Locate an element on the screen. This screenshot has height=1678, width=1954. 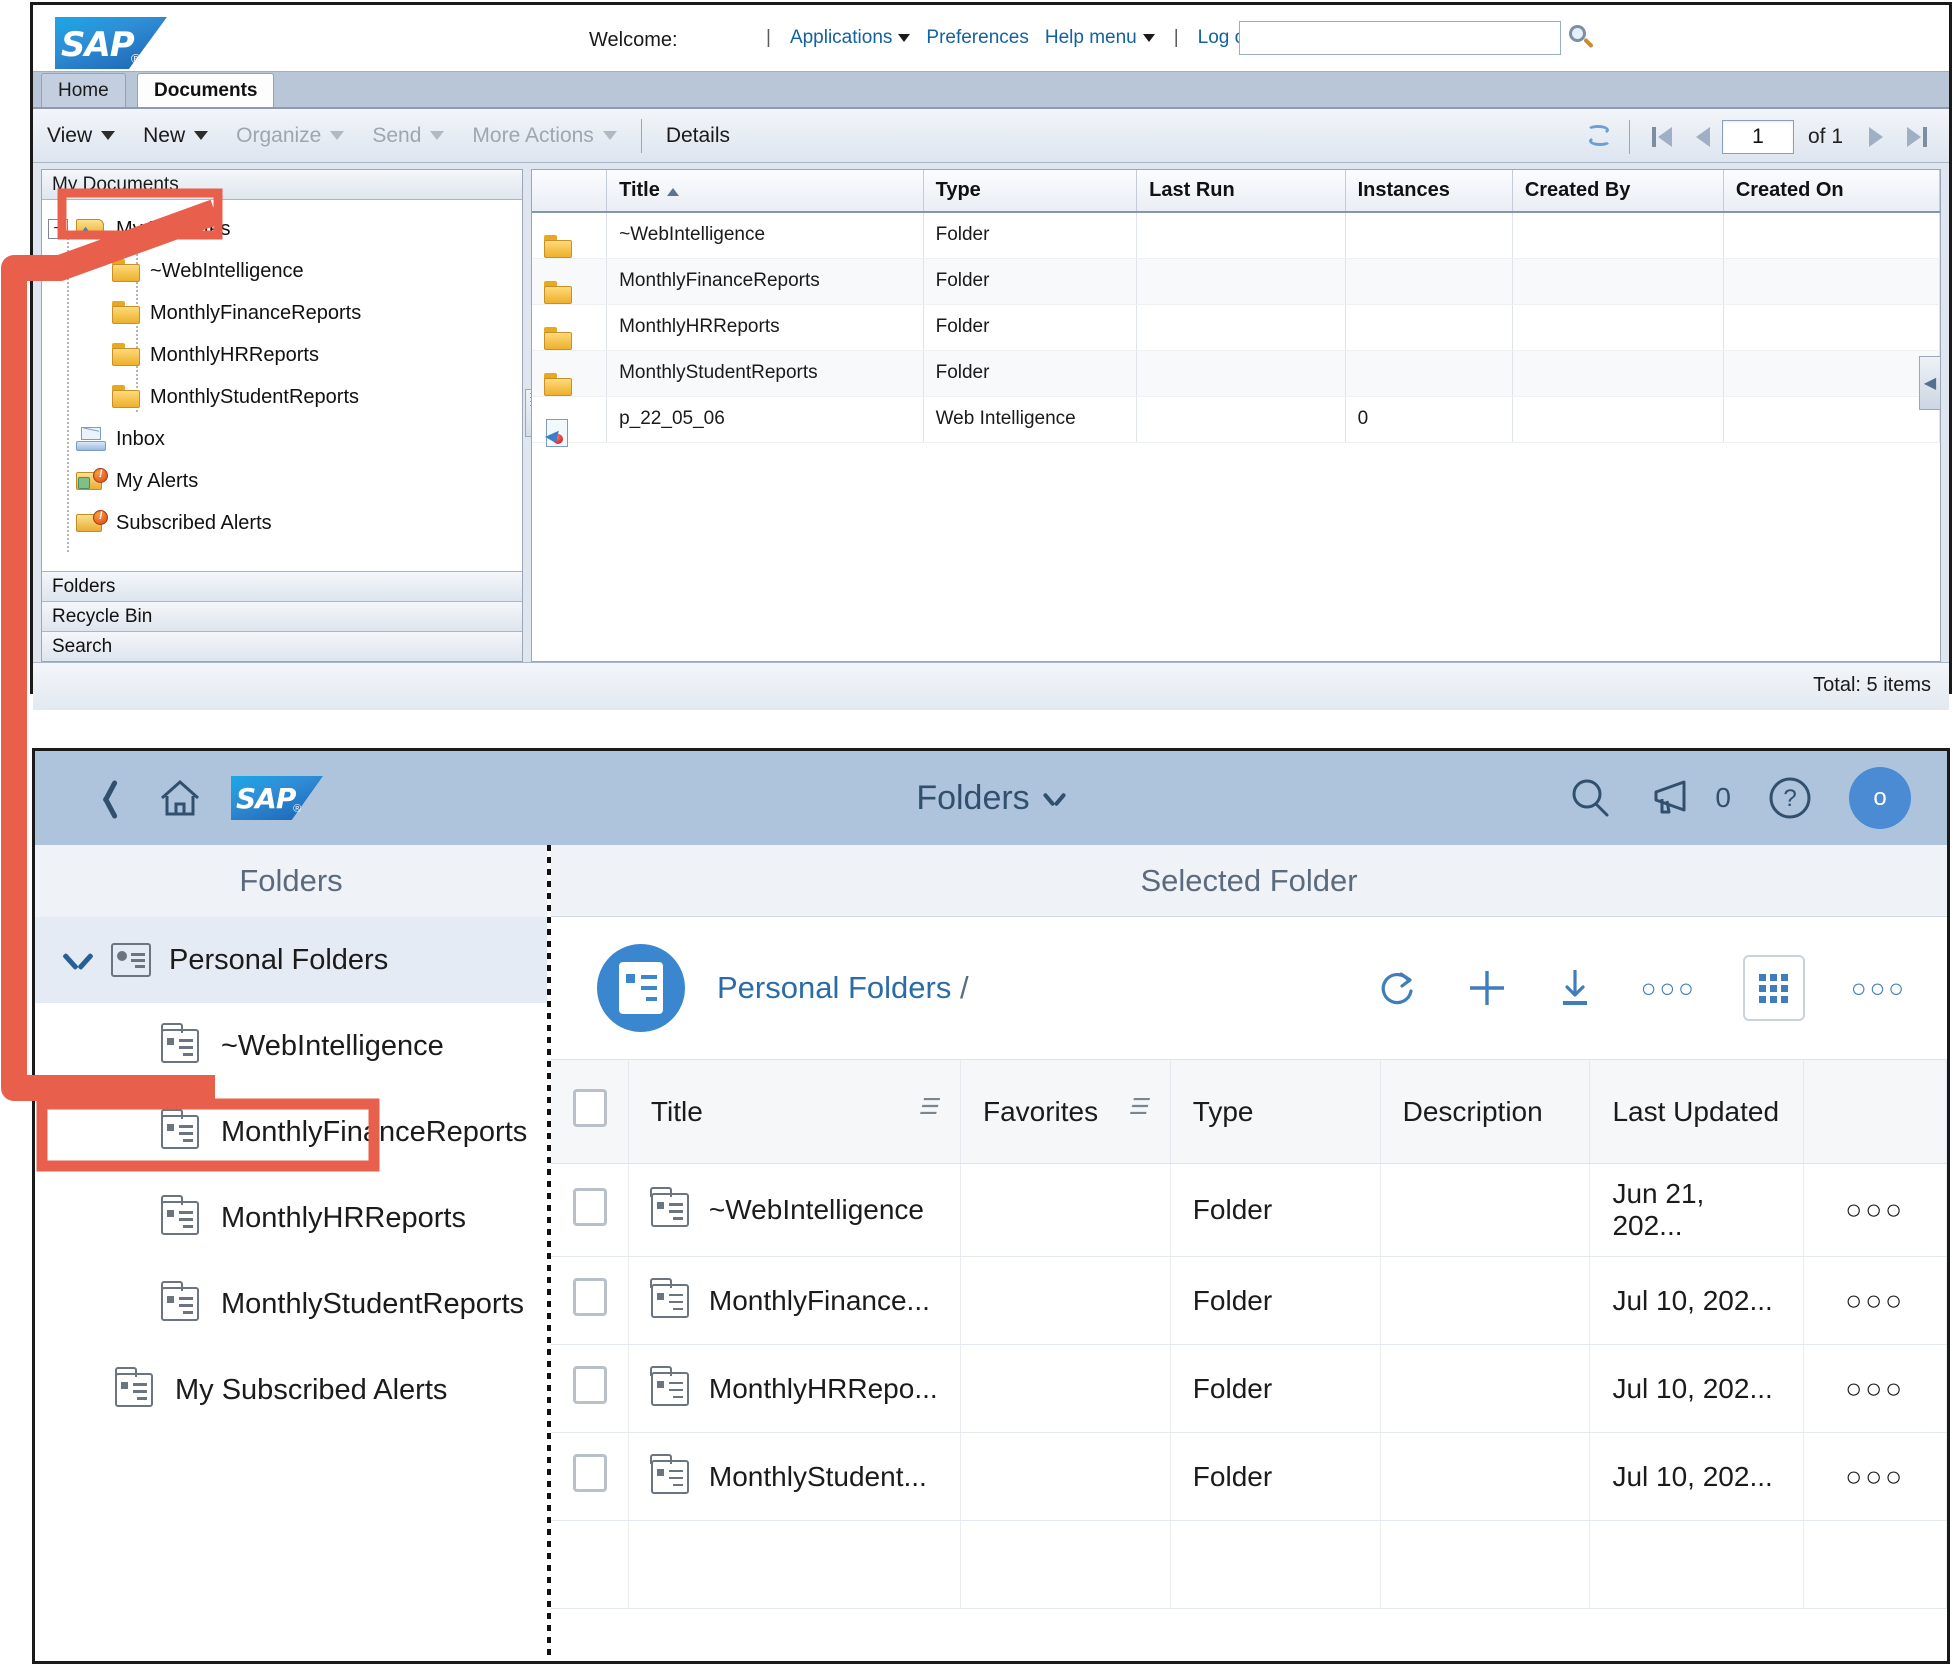
table-row: MonthlyHRReports Folder is located at coordinates (1236, 327).